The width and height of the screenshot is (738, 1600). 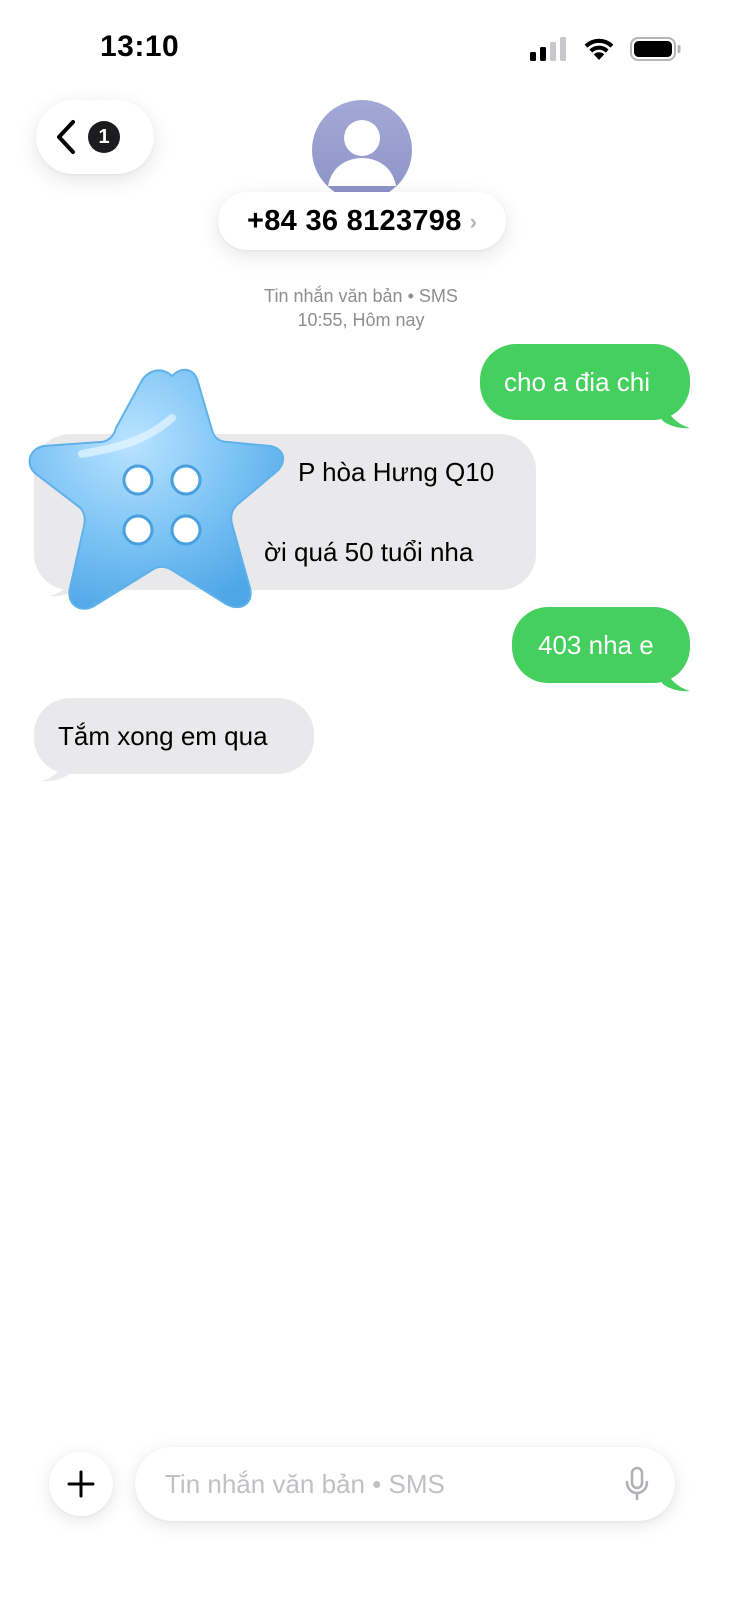 I want to click on plus-icon, so click(x=81, y=1484).